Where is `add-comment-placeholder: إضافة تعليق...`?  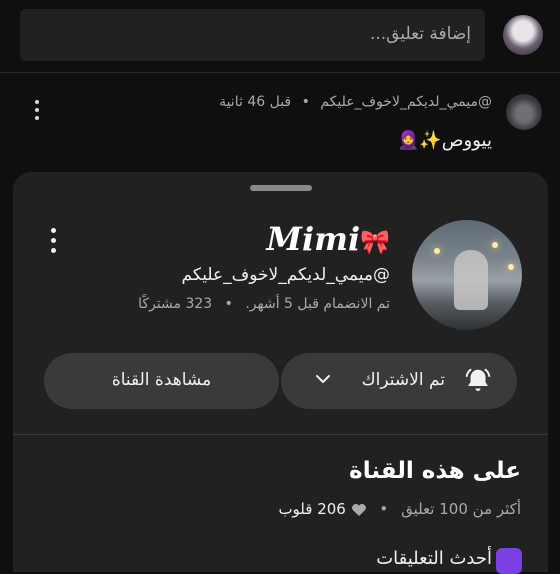 add-comment-placeholder: إضافة تعليق... is located at coordinates (420, 34).